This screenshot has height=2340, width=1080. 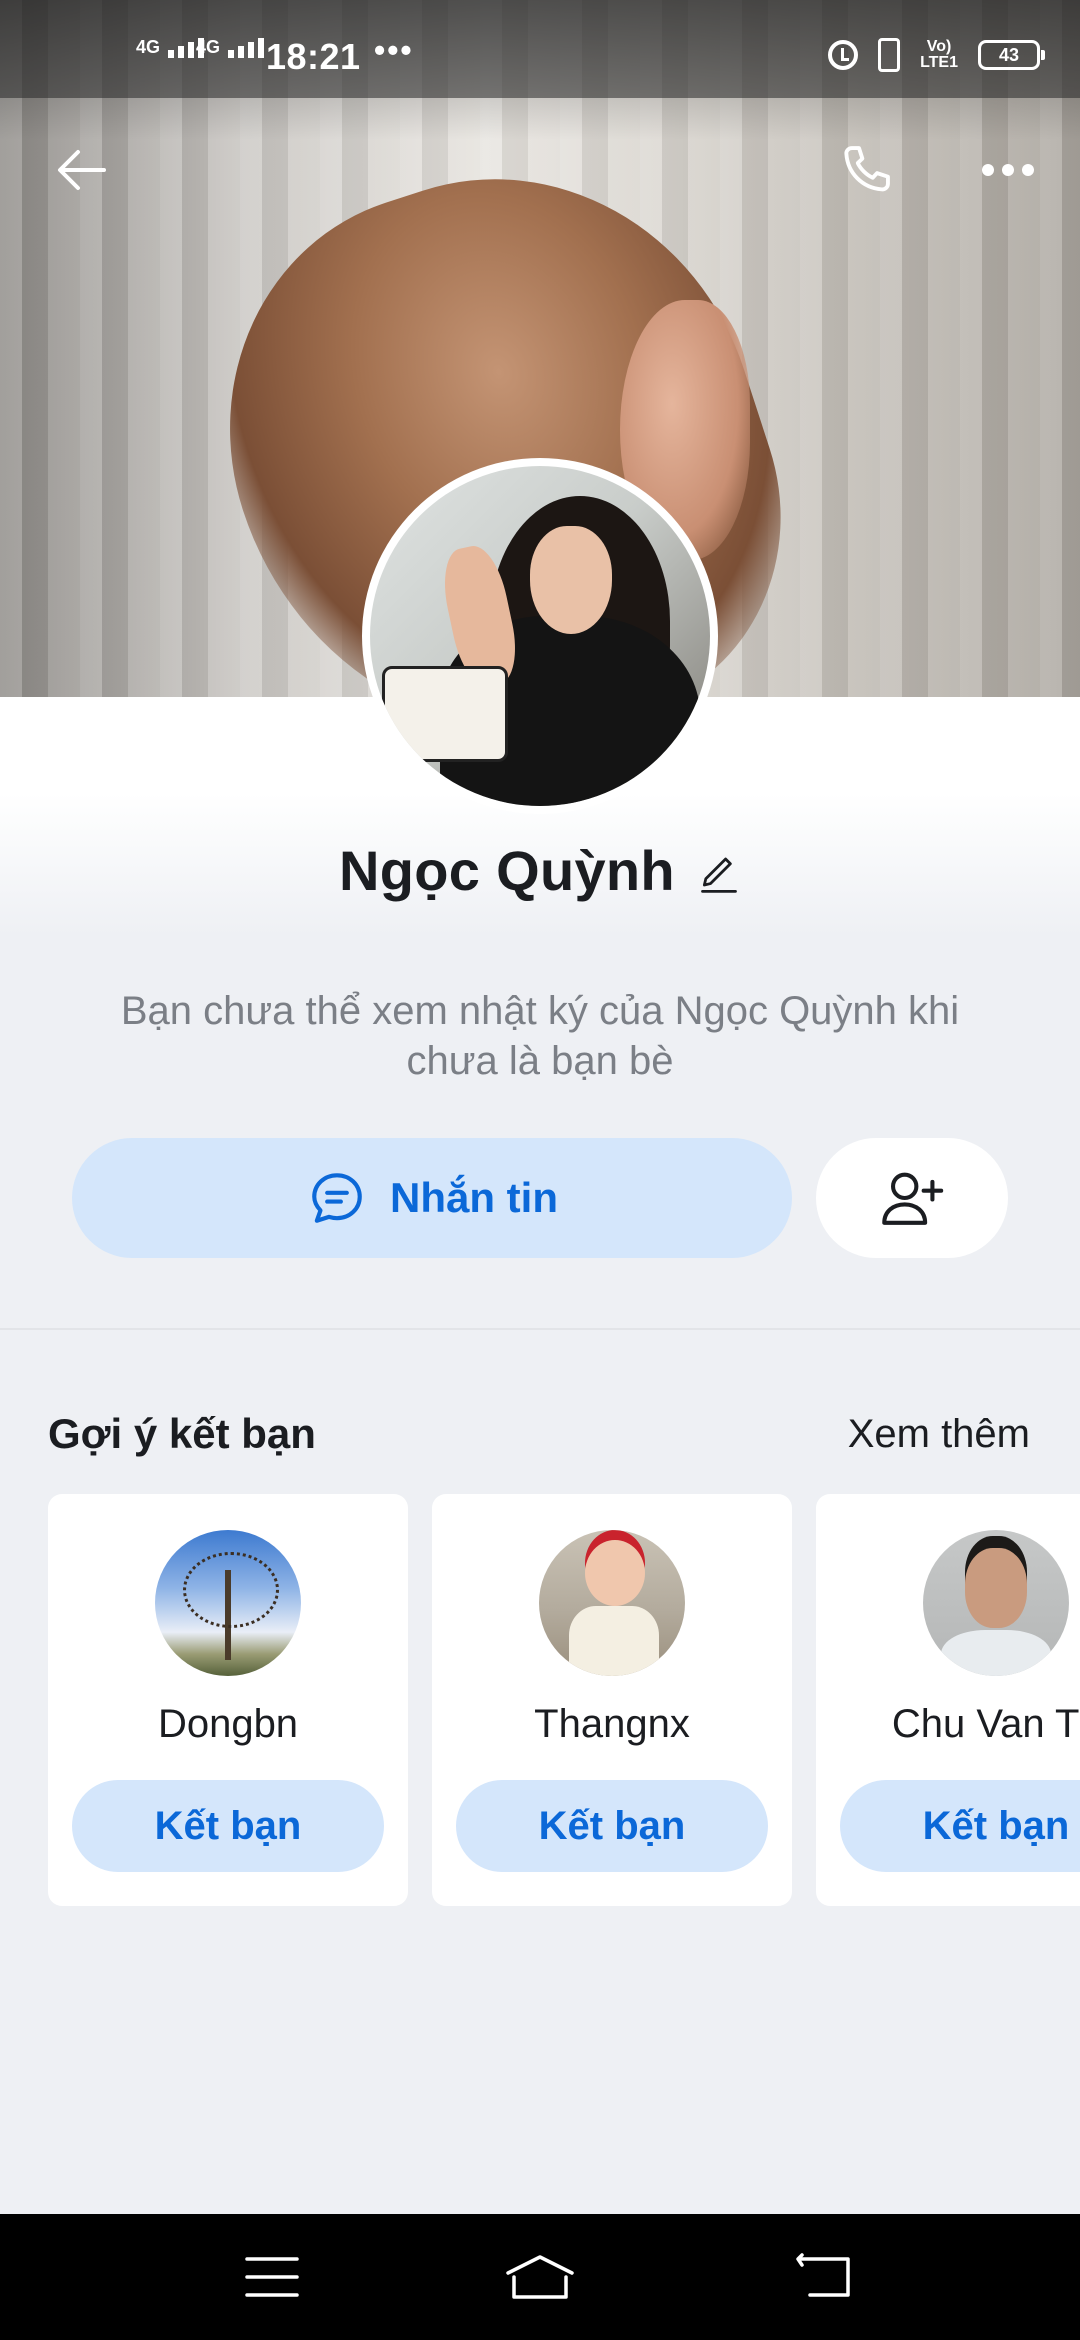 What do you see at coordinates (182, 1433) in the screenshot?
I see `suggestions-title: Gợi ý kết bạn` at bounding box center [182, 1433].